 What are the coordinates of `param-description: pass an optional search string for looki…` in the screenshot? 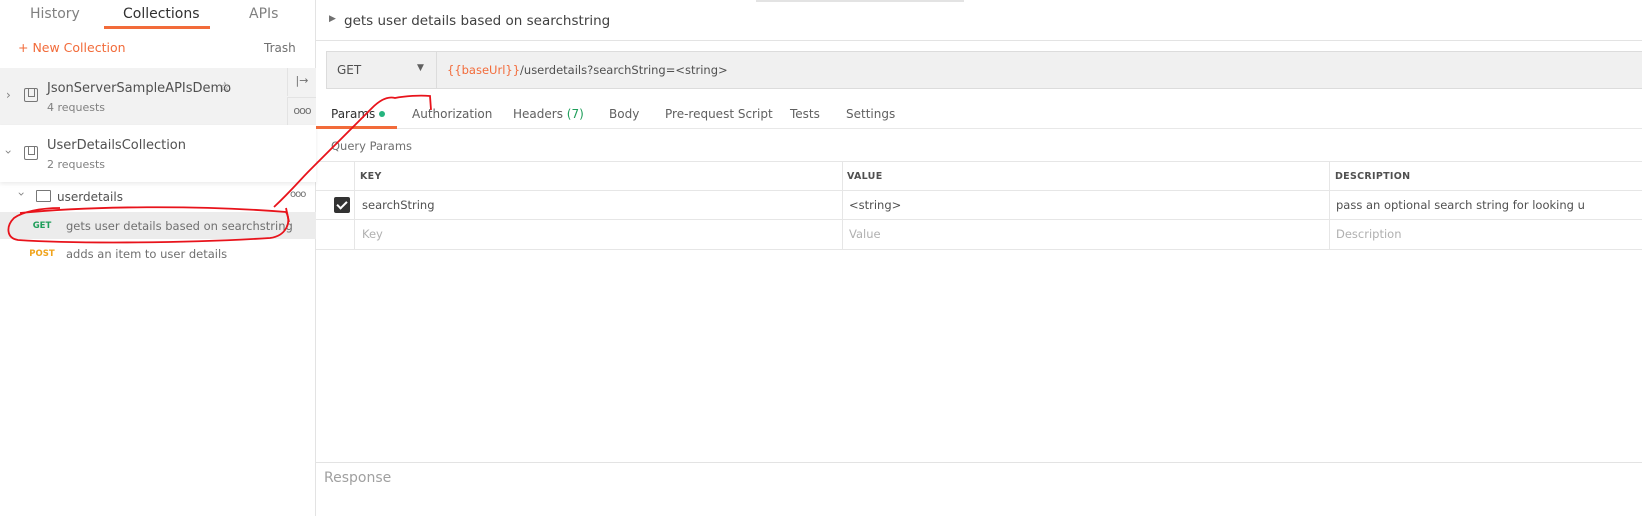 It's located at (1489, 205).